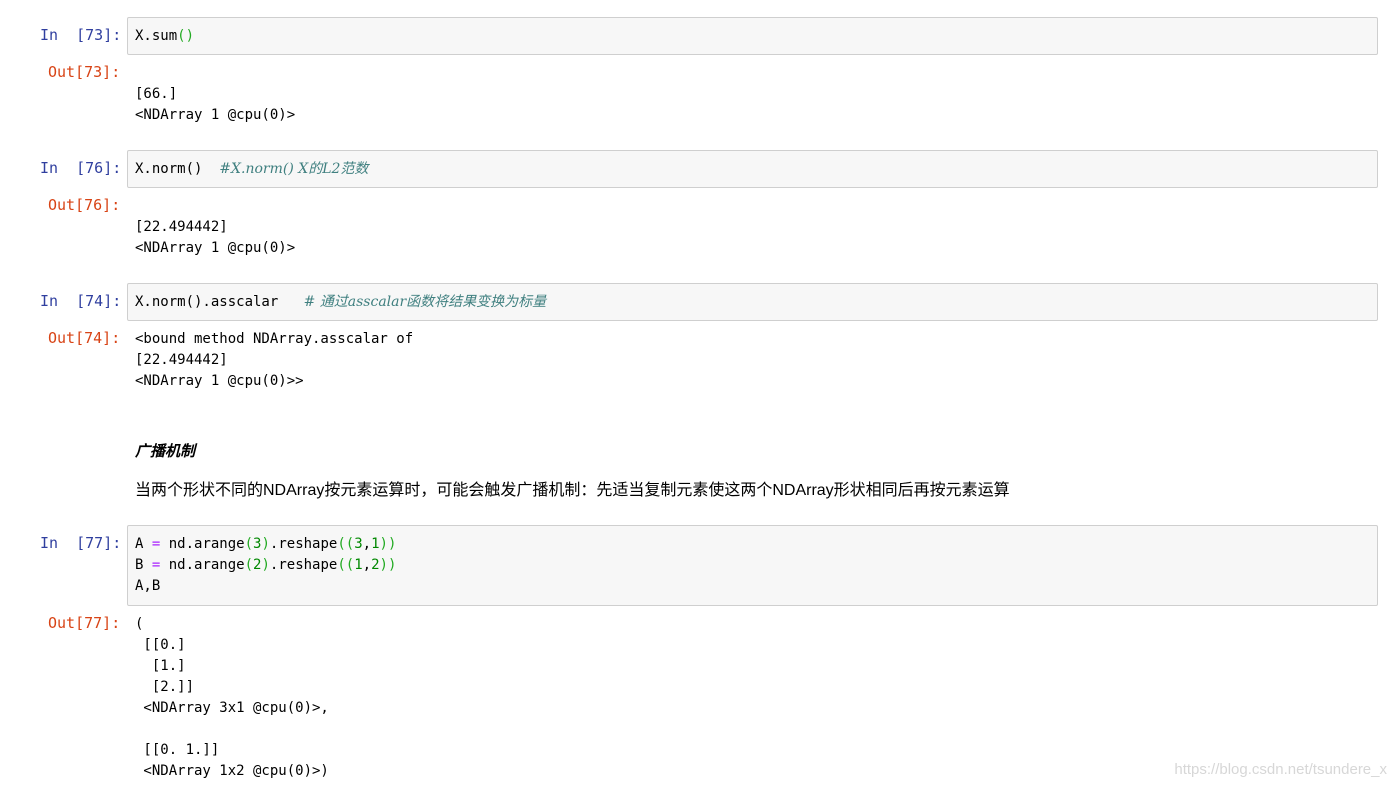 This screenshot has height=790, width=1397. I want to click on code-line: B = nd.arange(2).reshape((1,2)), so click(266, 565).